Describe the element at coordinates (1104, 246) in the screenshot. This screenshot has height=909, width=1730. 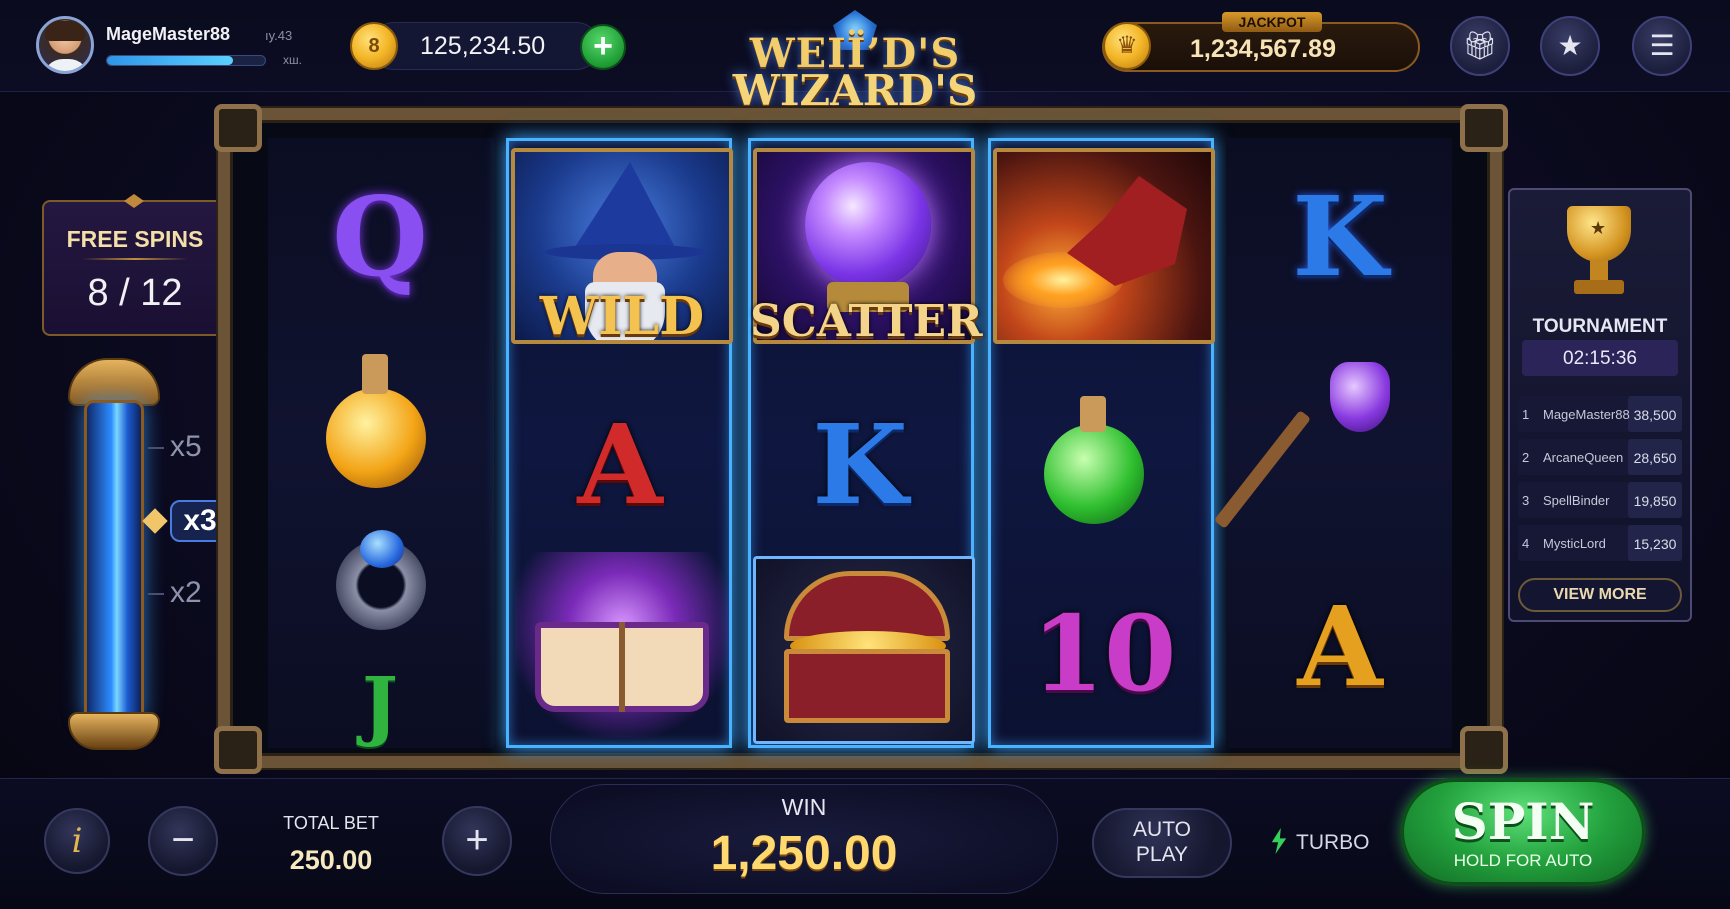
I see `dragon-symbol` at that location.